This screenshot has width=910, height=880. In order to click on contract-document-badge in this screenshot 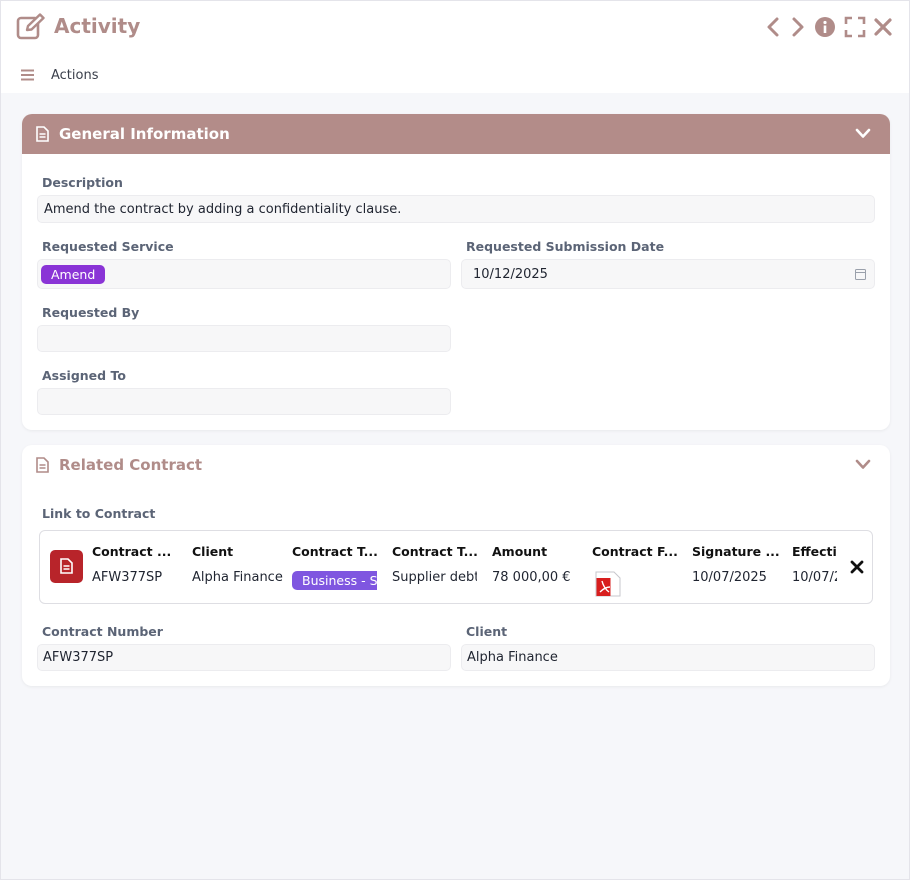, I will do `click(66, 566)`.